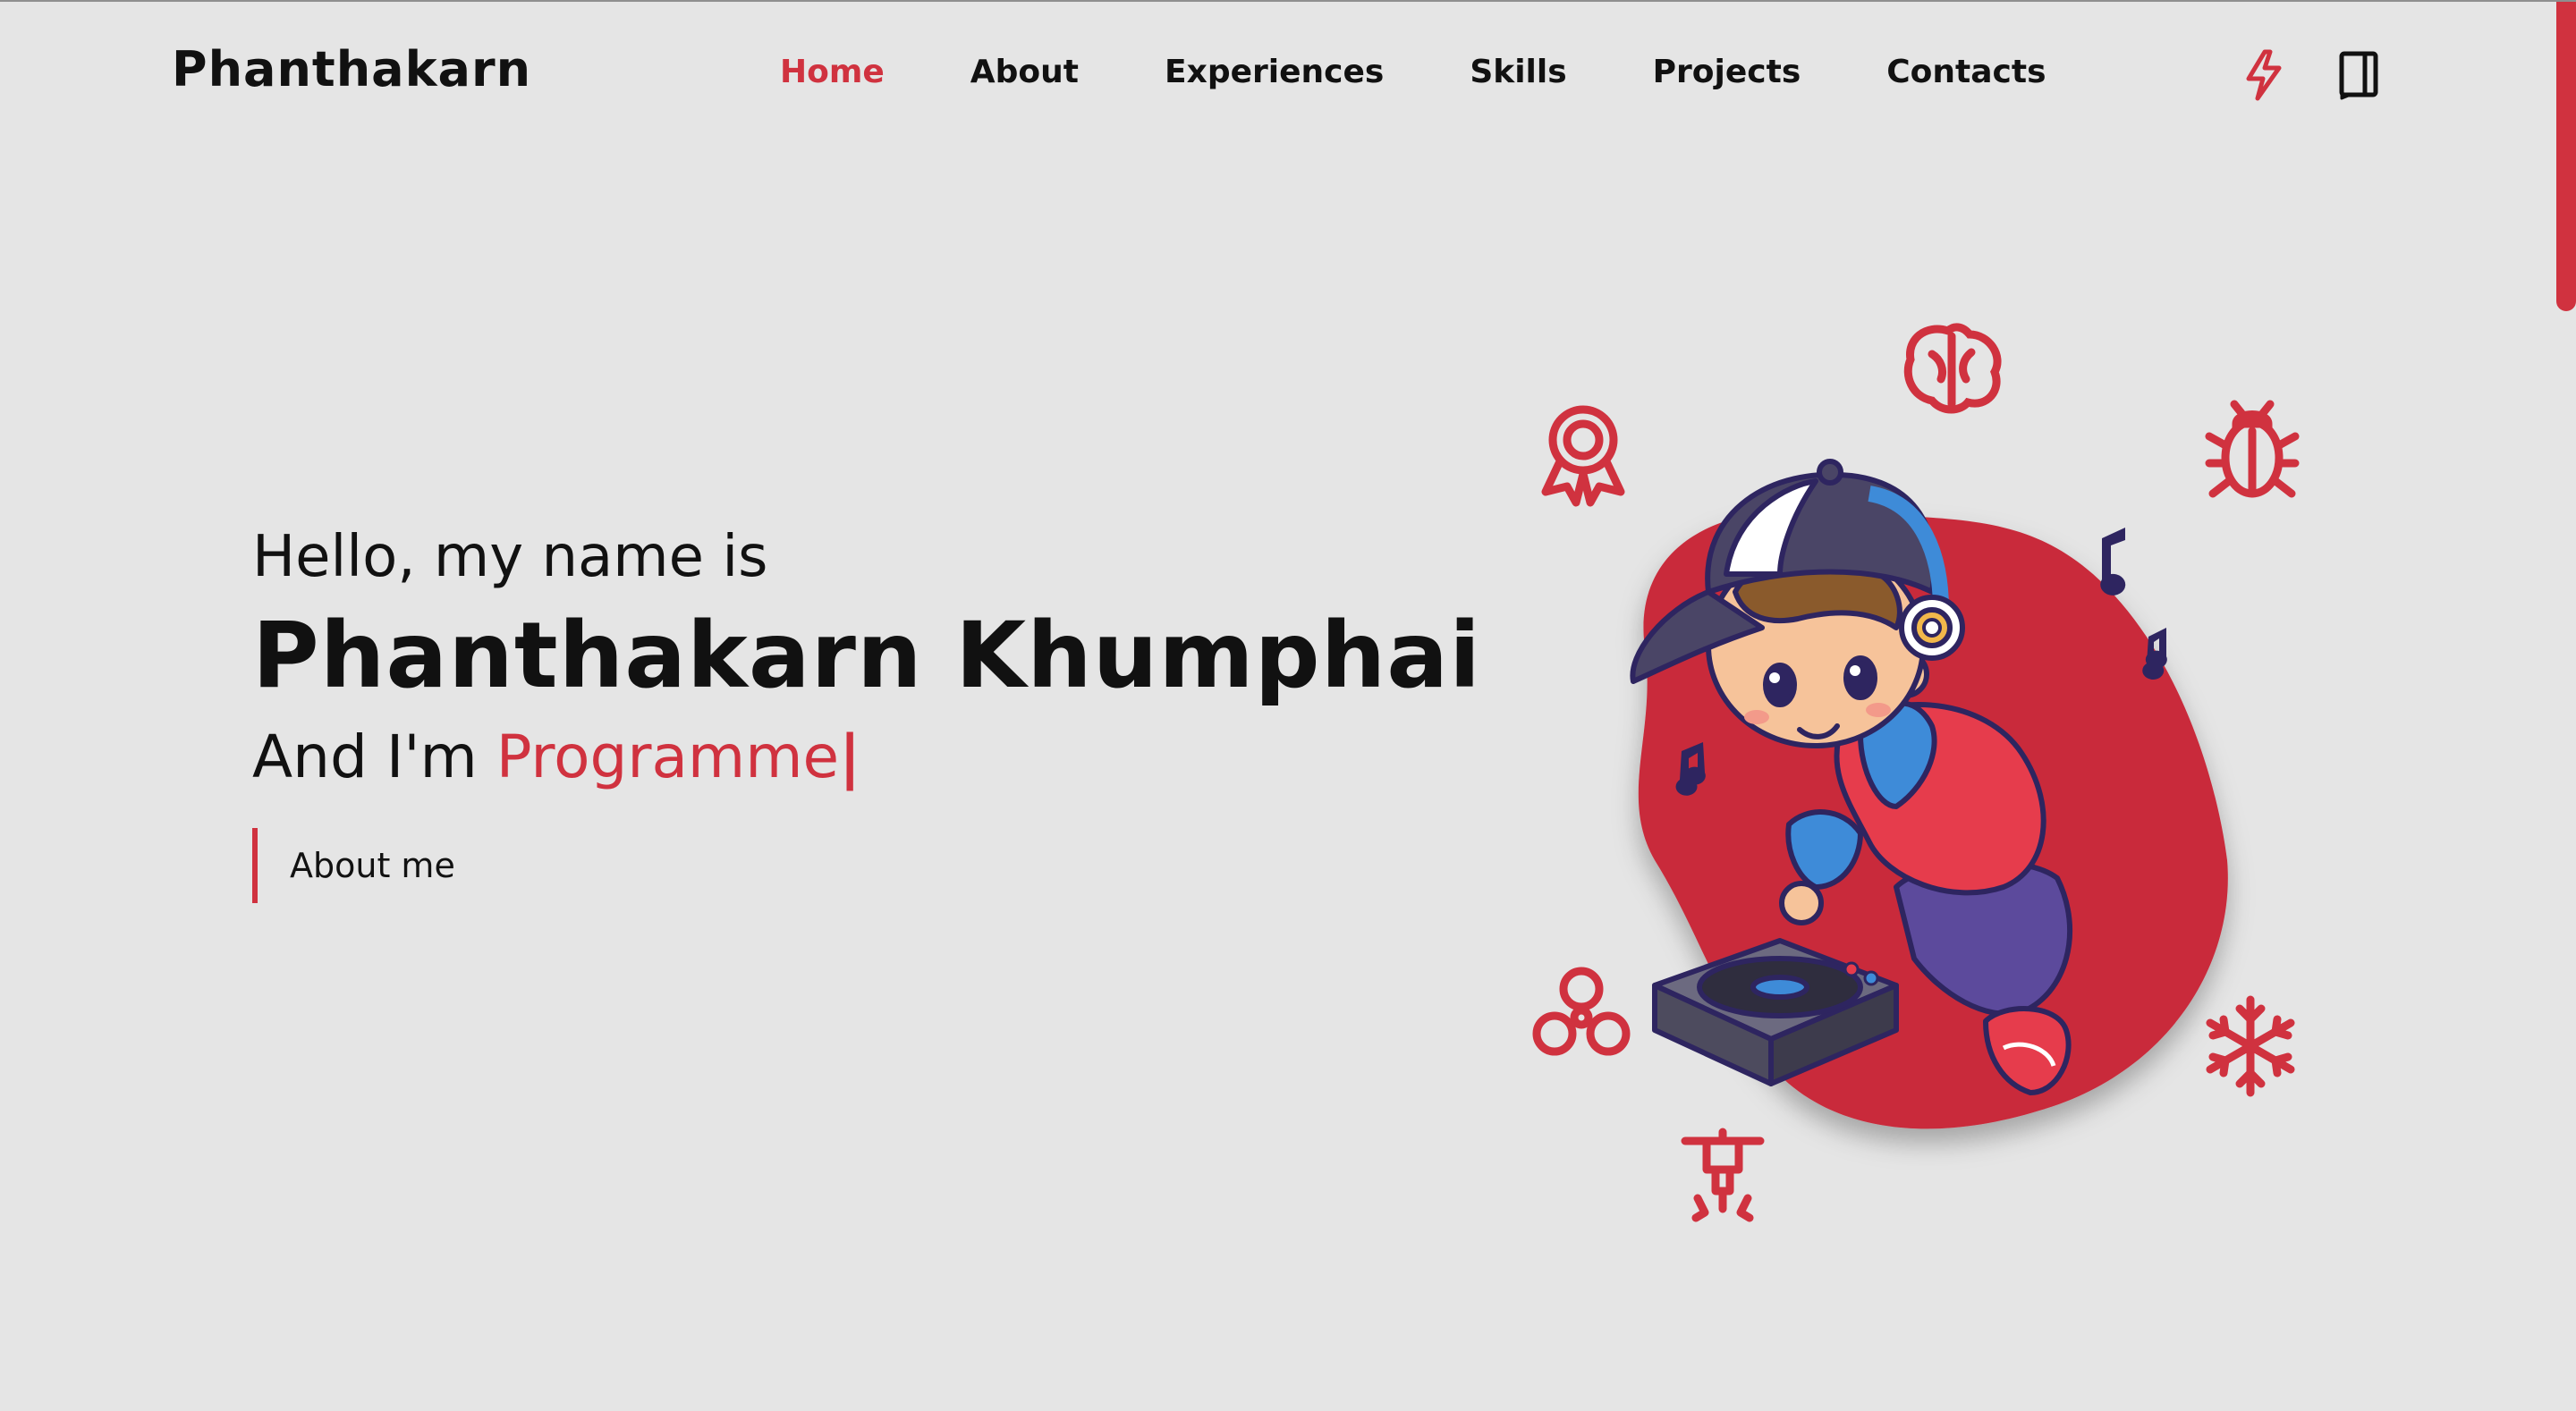 The width and height of the screenshot is (2576, 1411). What do you see at coordinates (2359, 75) in the screenshot?
I see `book-icon` at bounding box center [2359, 75].